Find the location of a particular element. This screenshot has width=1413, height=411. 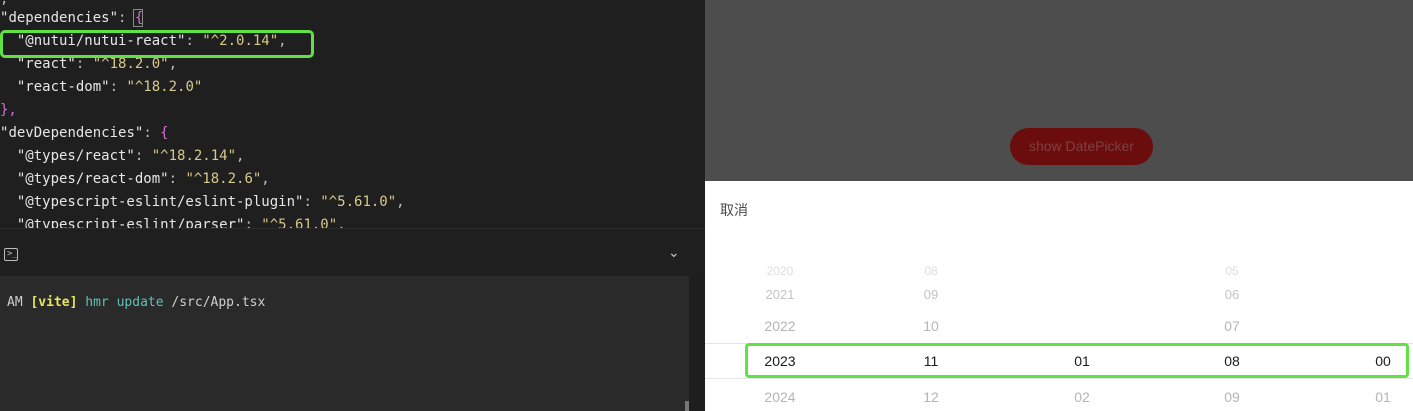

cancel-button: 取消 is located at coordinates (734, 210).